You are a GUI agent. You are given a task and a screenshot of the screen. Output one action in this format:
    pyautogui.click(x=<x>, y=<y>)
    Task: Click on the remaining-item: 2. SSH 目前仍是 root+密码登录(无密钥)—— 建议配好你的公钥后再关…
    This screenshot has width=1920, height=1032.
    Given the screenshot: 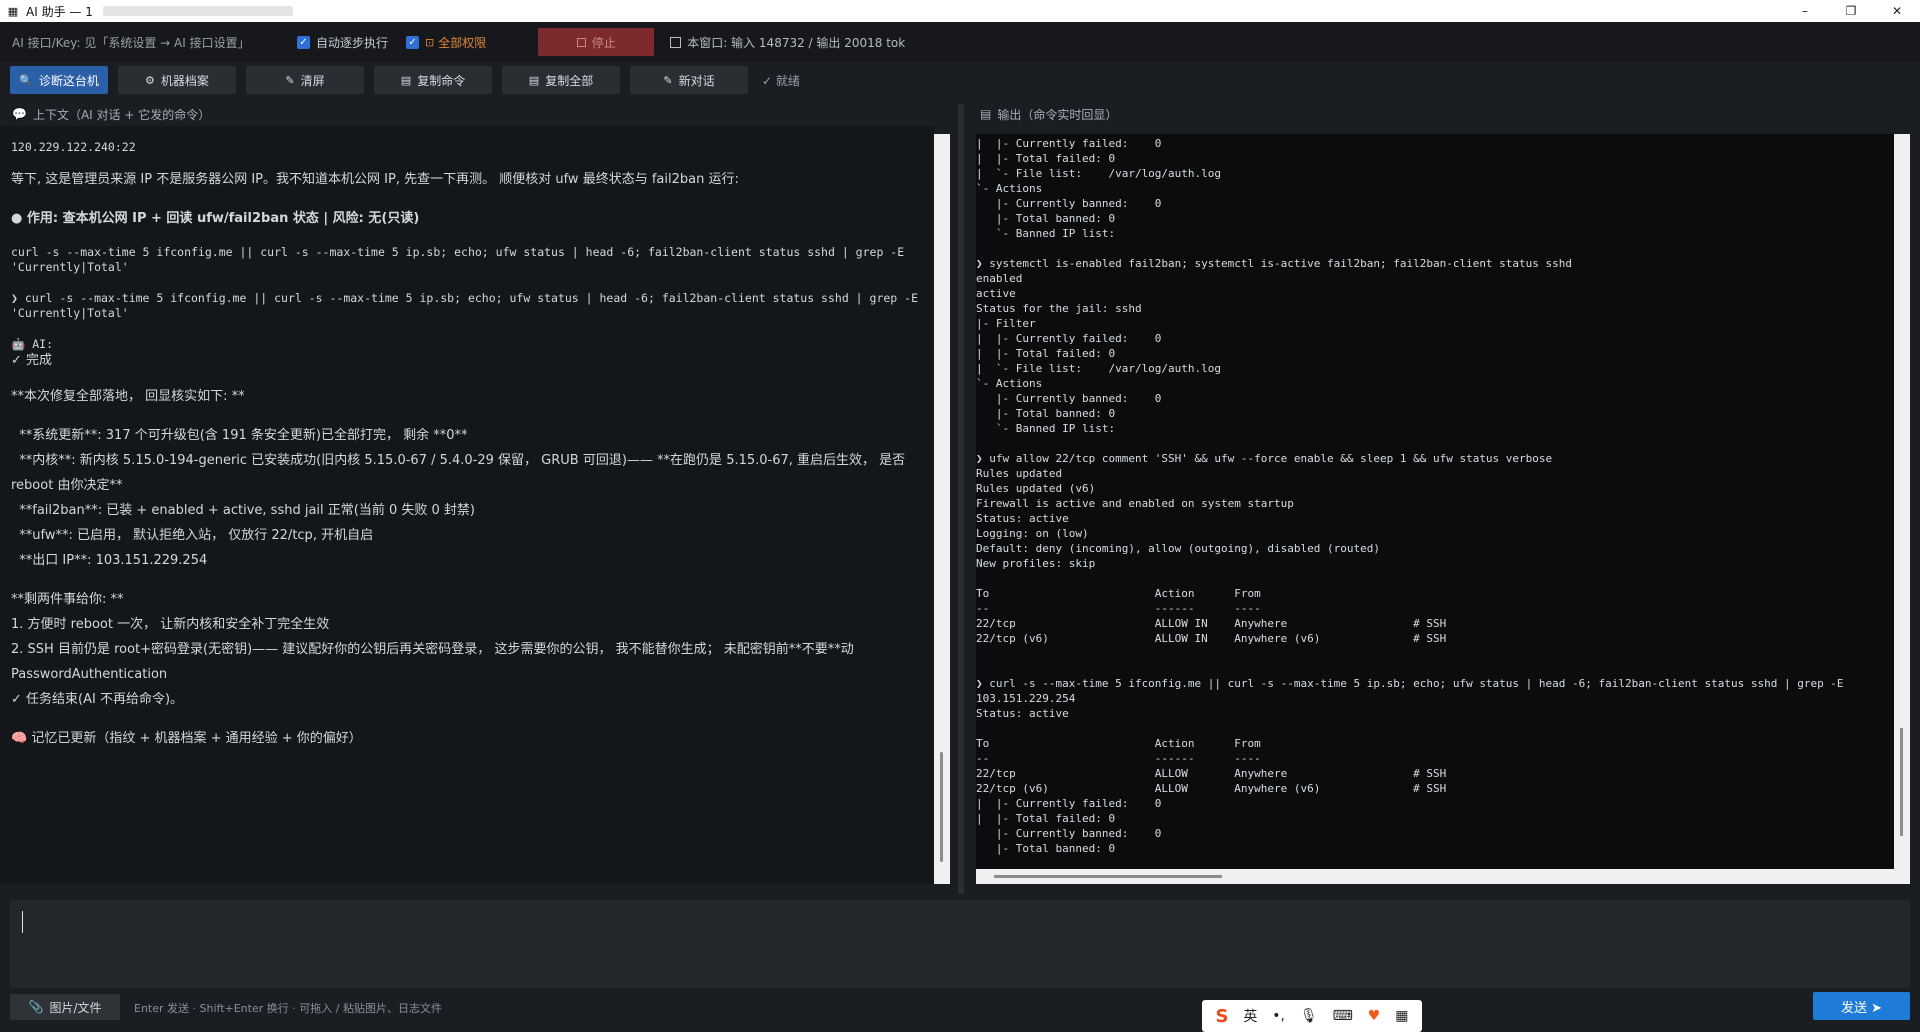 What is the action you would take?
    pyautogui.click(x=432, y=649)
    